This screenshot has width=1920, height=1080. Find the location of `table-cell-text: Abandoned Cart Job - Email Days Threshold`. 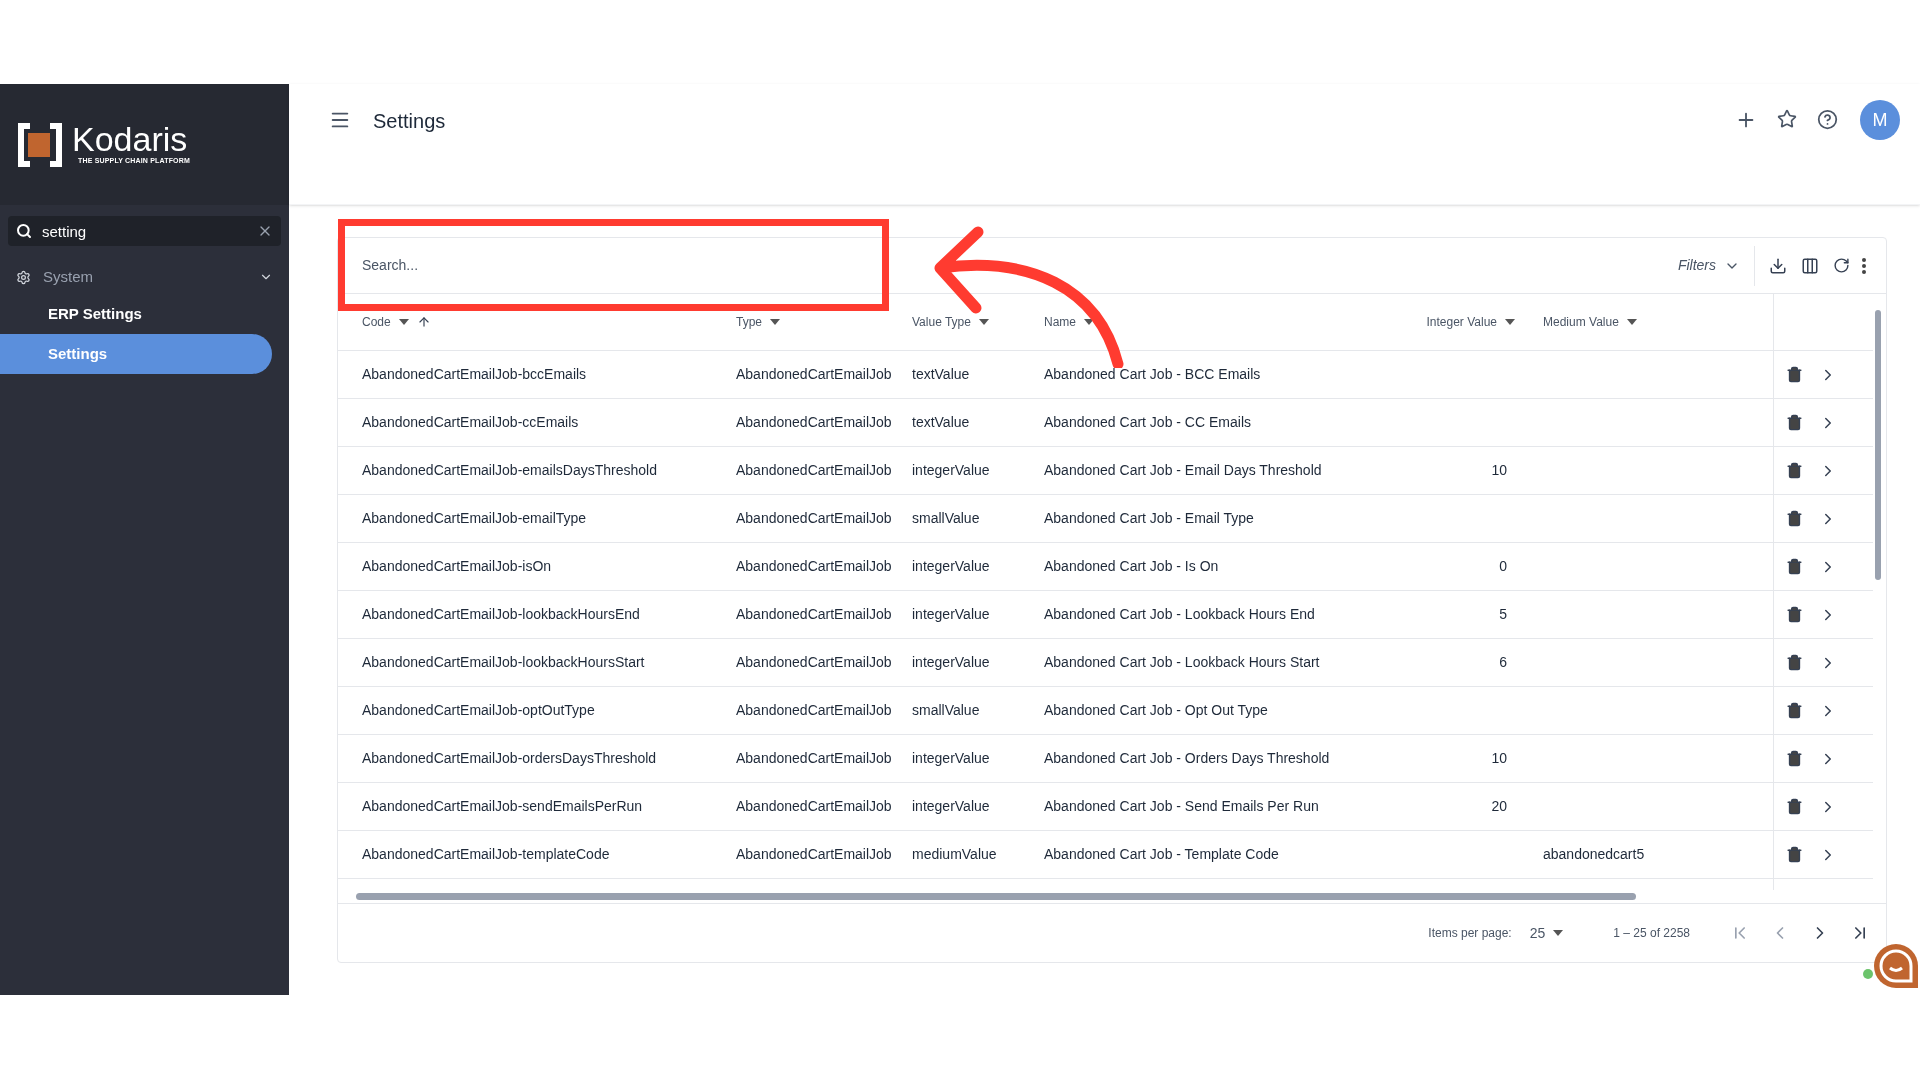

table-cell-text: Abandoned Cart Job - Email Days Threshold is located at coordinates (1183, 470).